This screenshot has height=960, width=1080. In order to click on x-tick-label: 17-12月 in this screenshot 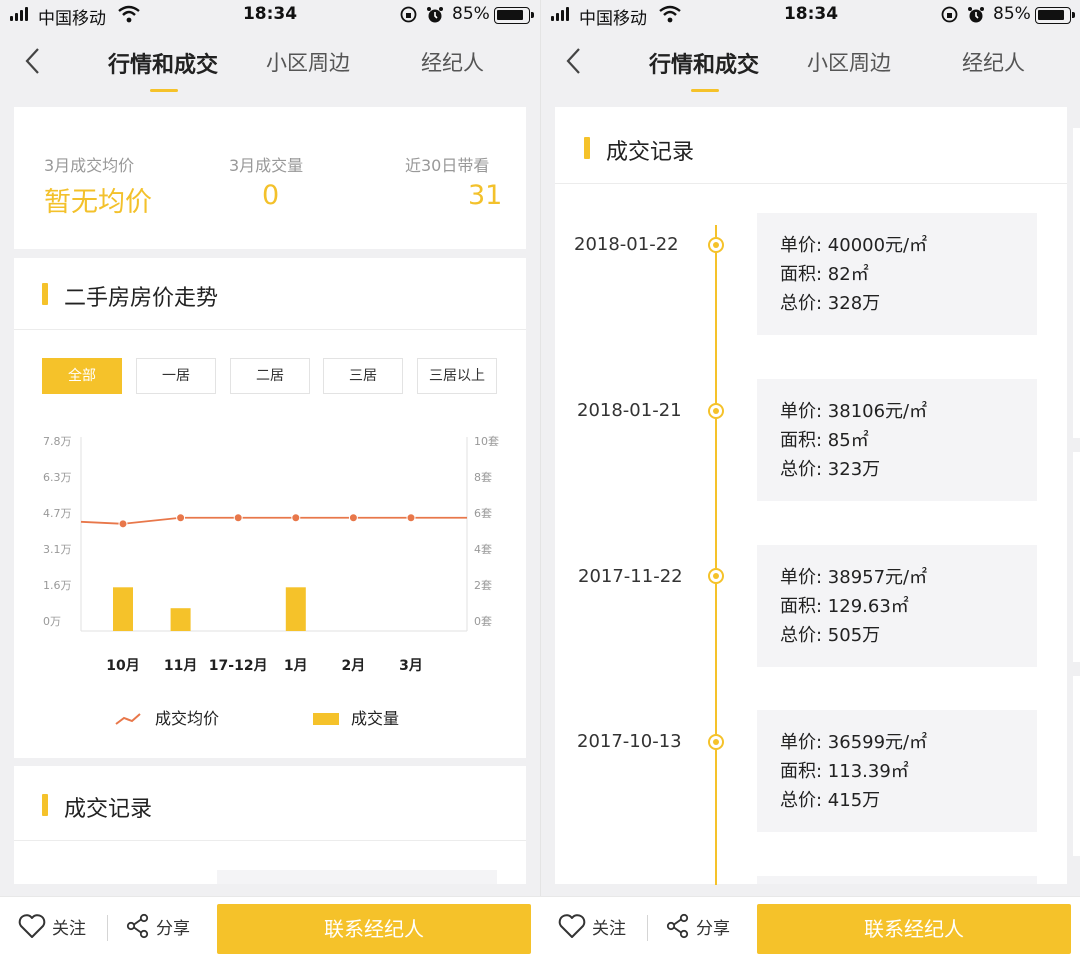, I will do `click(238, 666)`.